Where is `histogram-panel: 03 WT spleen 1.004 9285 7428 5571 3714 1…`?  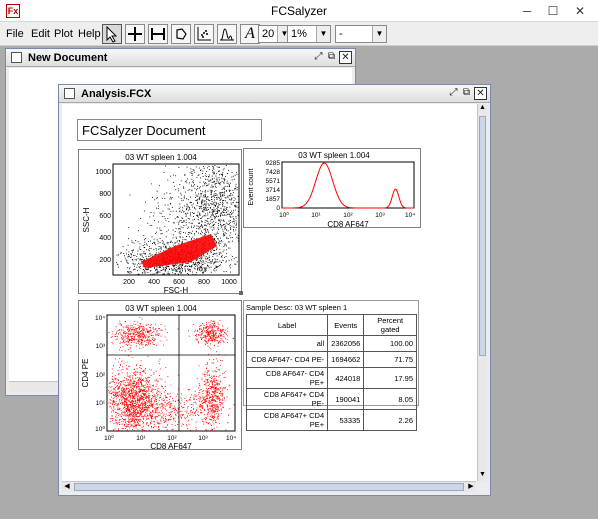 histogram-panel: 03 WT spleen 1.004 9285 7428 5571 3714 1… is located at coordinates (332, 188).